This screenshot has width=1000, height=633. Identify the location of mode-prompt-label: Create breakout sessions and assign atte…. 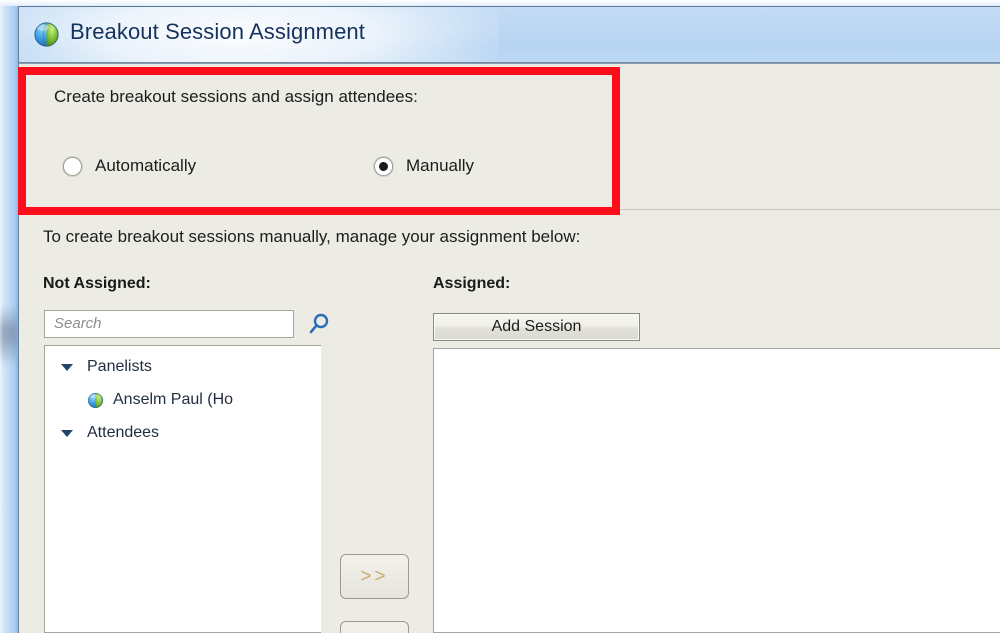
(236, 96).